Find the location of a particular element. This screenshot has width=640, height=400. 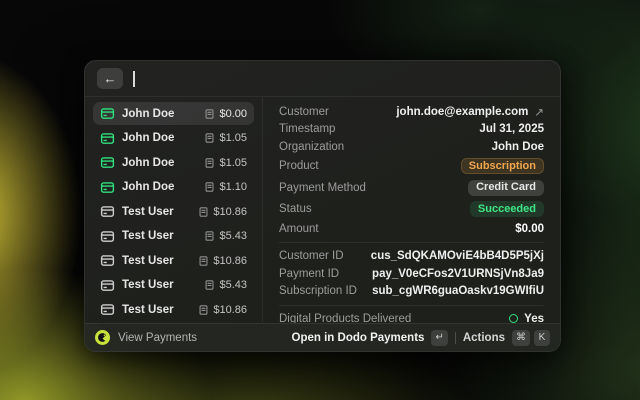

detail-row: Amount $0.00 is located at coordinates (411, 229).